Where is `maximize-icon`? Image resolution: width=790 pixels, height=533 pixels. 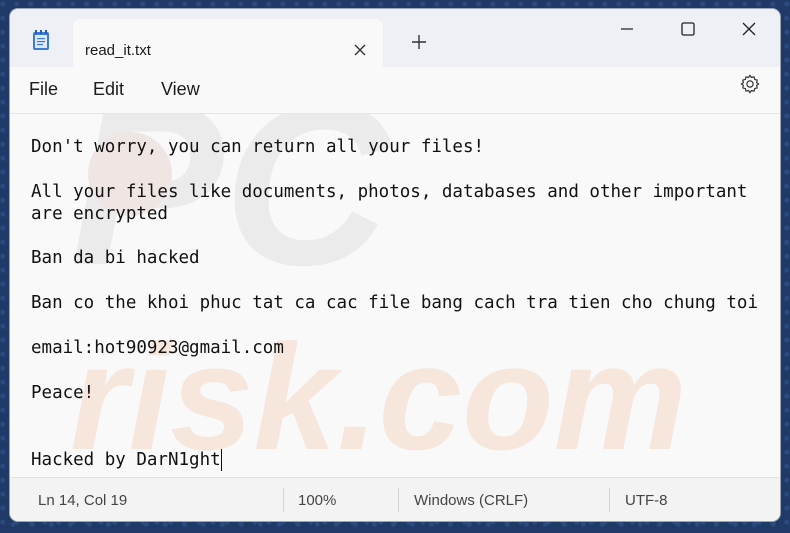
maximize-icon is located at coordinates (688, 29).